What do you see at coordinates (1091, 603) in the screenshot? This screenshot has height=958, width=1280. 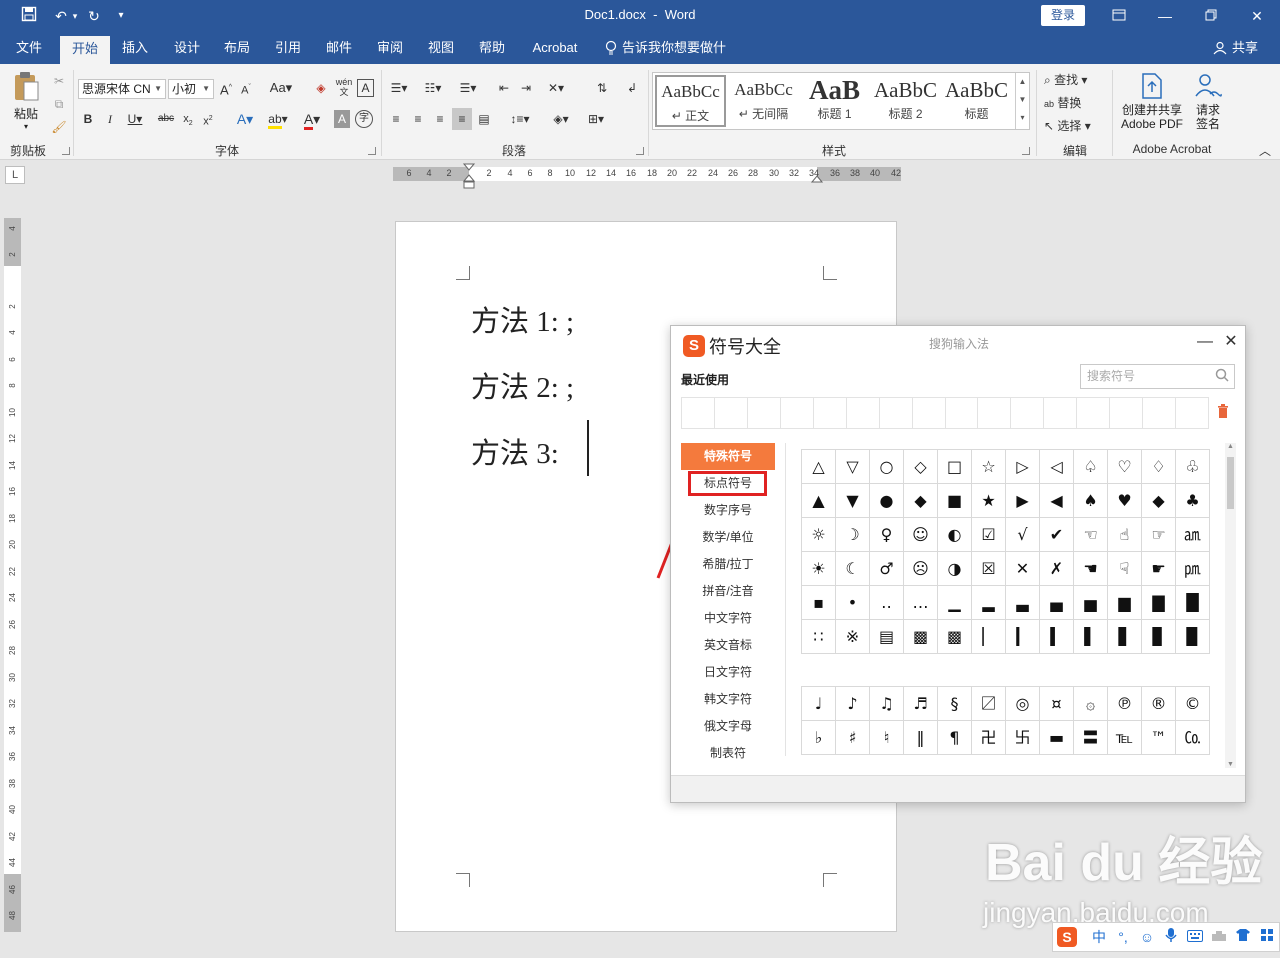 I see `symbol-cell: ▅` at bounding box center [1091, 603].